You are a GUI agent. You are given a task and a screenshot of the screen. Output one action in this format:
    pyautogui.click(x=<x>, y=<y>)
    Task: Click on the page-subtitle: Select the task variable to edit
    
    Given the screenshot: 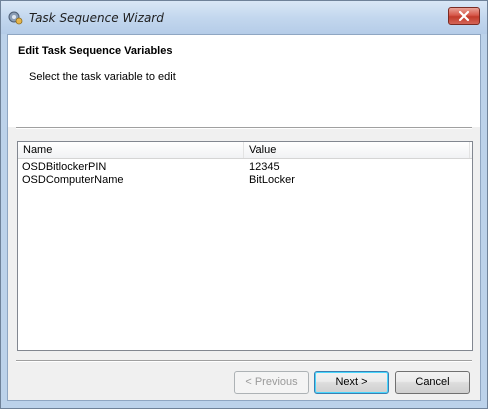 What is the action you would take?
    pyautogui.click(x=102, y=77)
    